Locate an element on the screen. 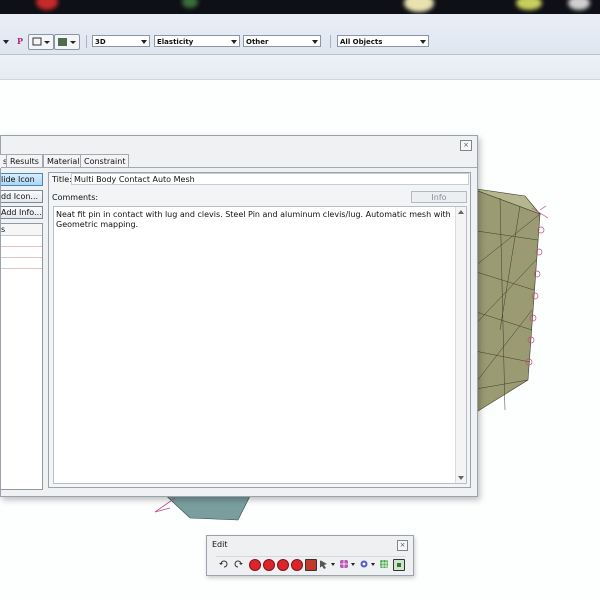 This screenshot has height=600, width=600. info-list: s is located at coordinates (22, 356).